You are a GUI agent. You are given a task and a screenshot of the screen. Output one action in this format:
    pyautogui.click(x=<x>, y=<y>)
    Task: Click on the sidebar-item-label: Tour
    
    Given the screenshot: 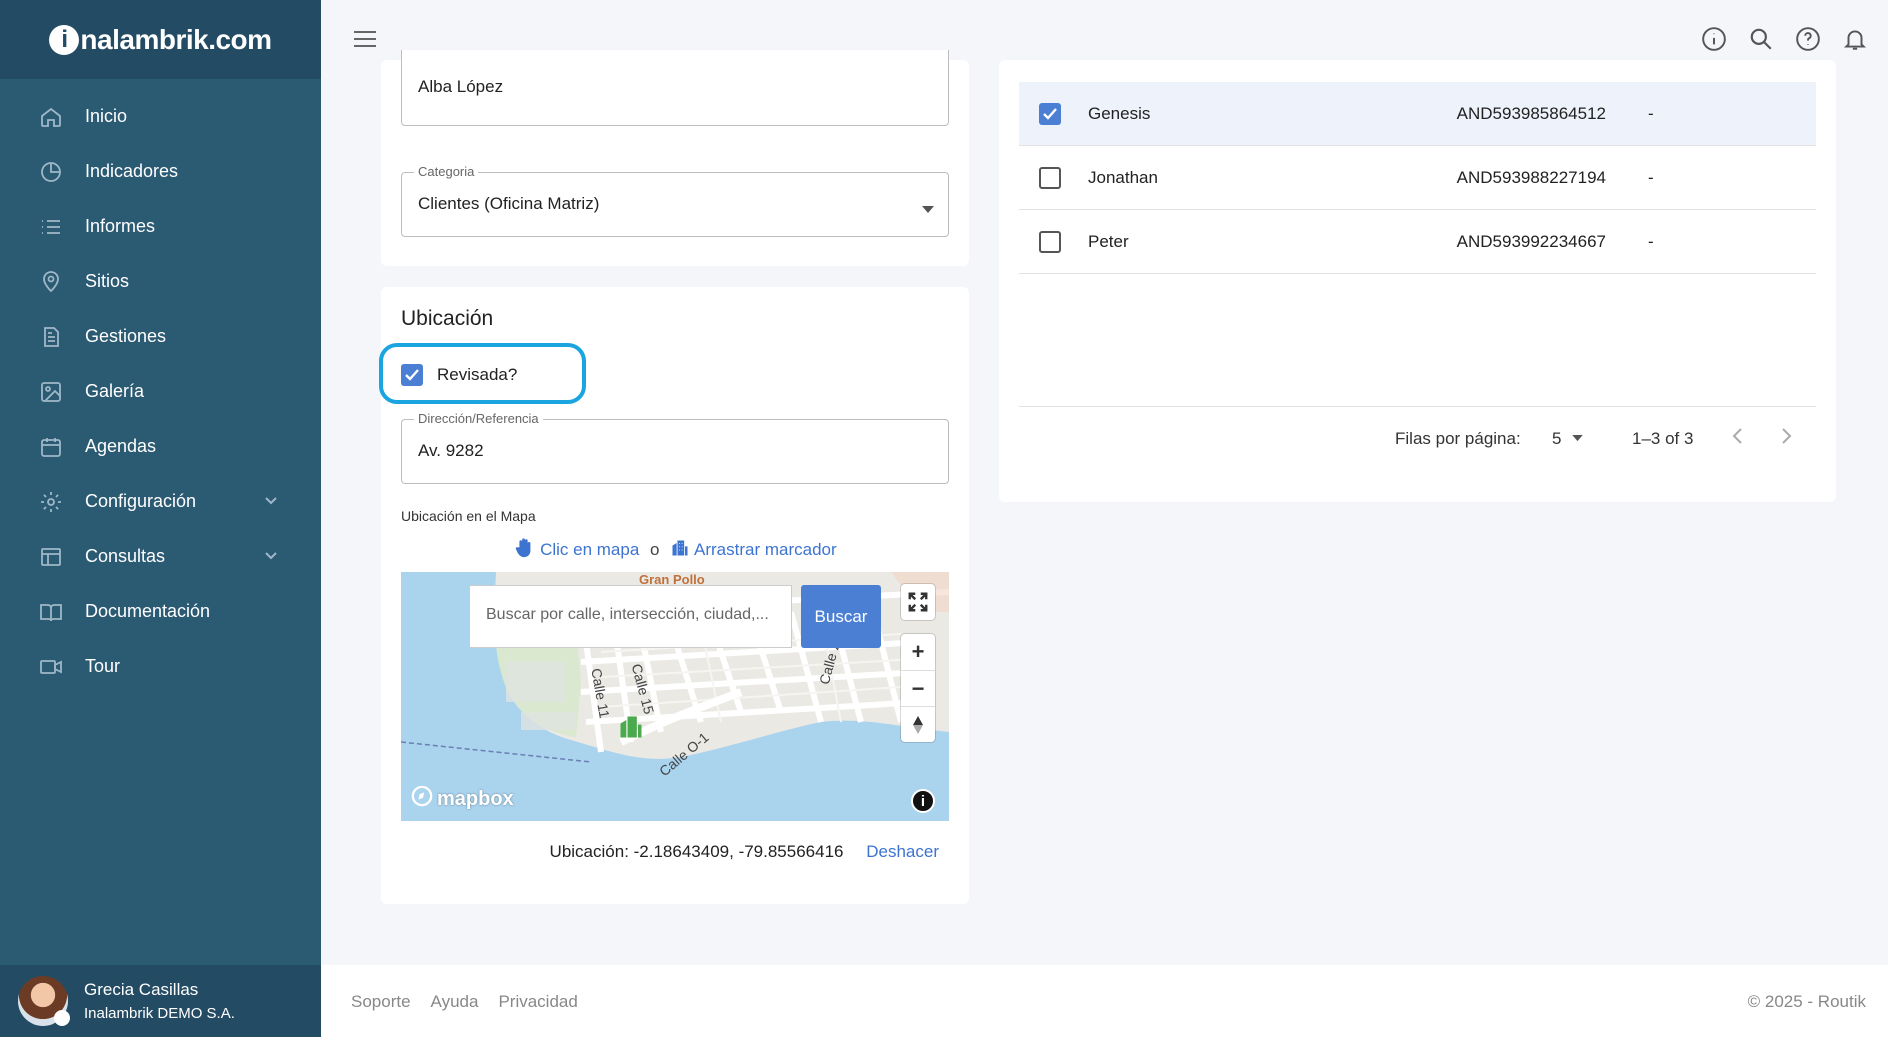 What is the action you would take?
    pyautogui.click(x=103, y=666)
    